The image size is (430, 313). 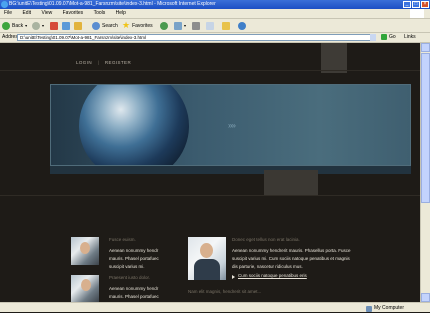 I want to click on register-link: REGISTER, so click(x=118, y=62).